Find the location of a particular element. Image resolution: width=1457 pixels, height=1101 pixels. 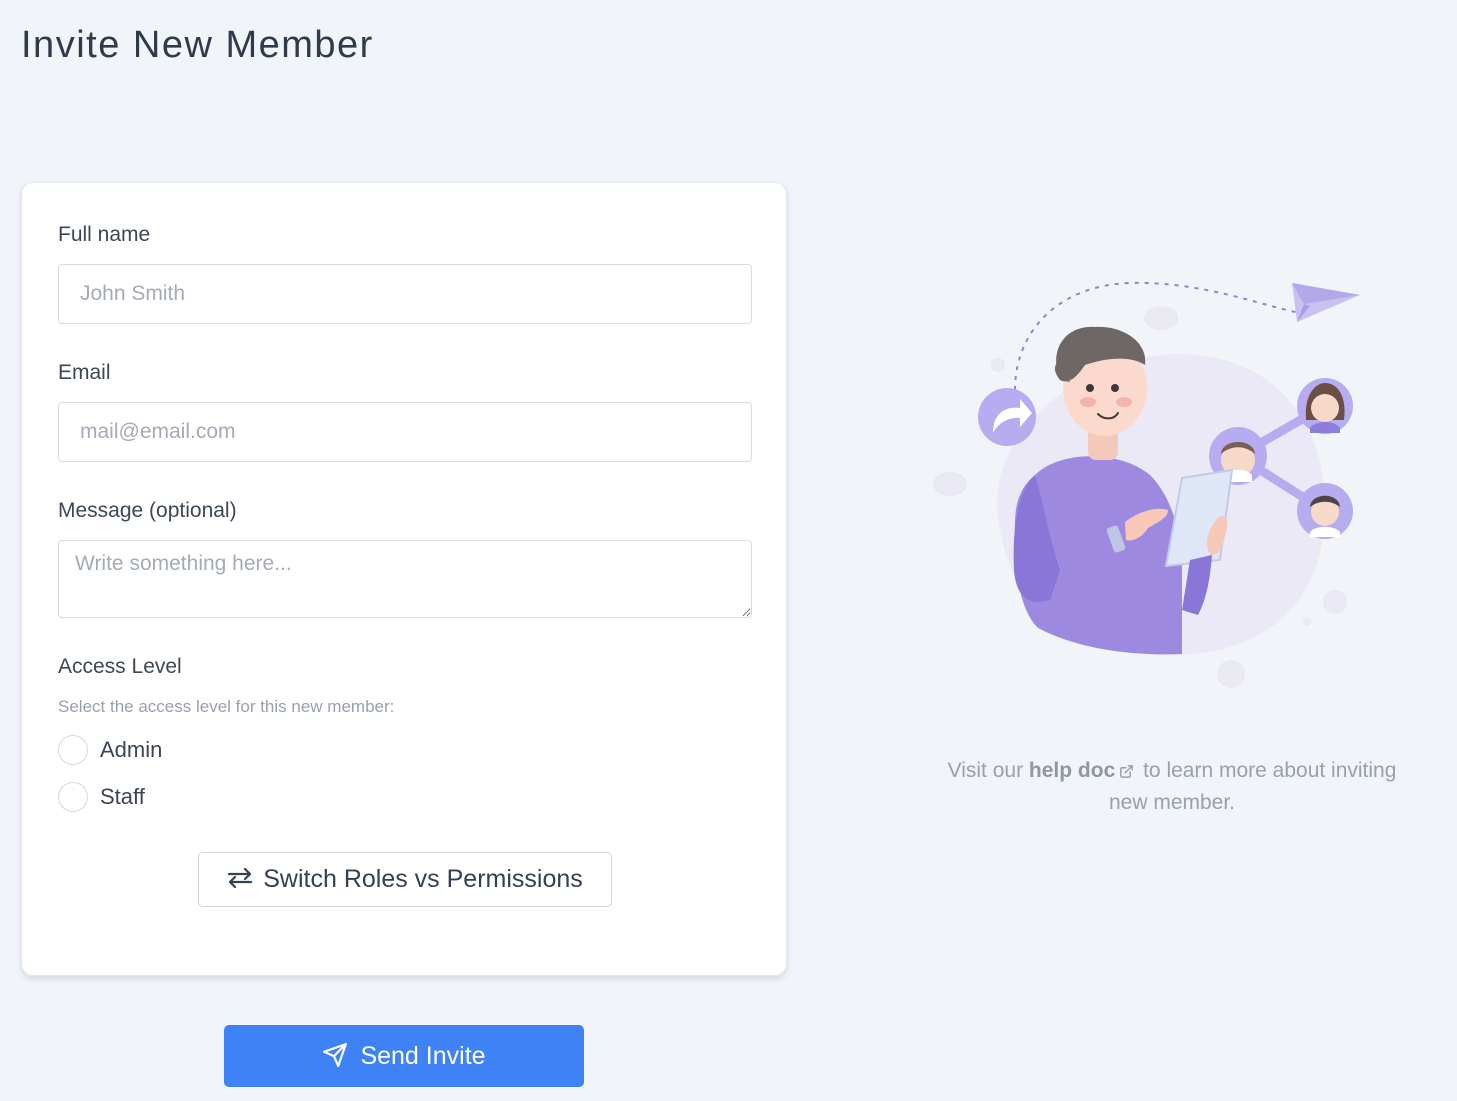

radio-label-staff: Staff is located at coordinates (122, 796).